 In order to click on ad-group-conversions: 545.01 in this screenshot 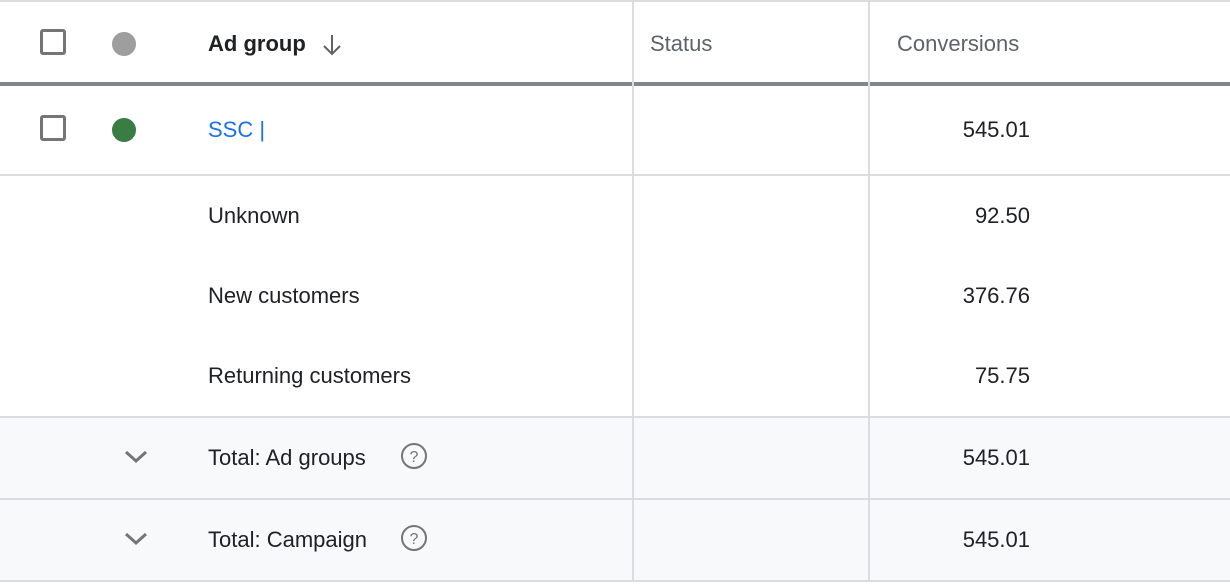, I will do `click(996, 129)`.